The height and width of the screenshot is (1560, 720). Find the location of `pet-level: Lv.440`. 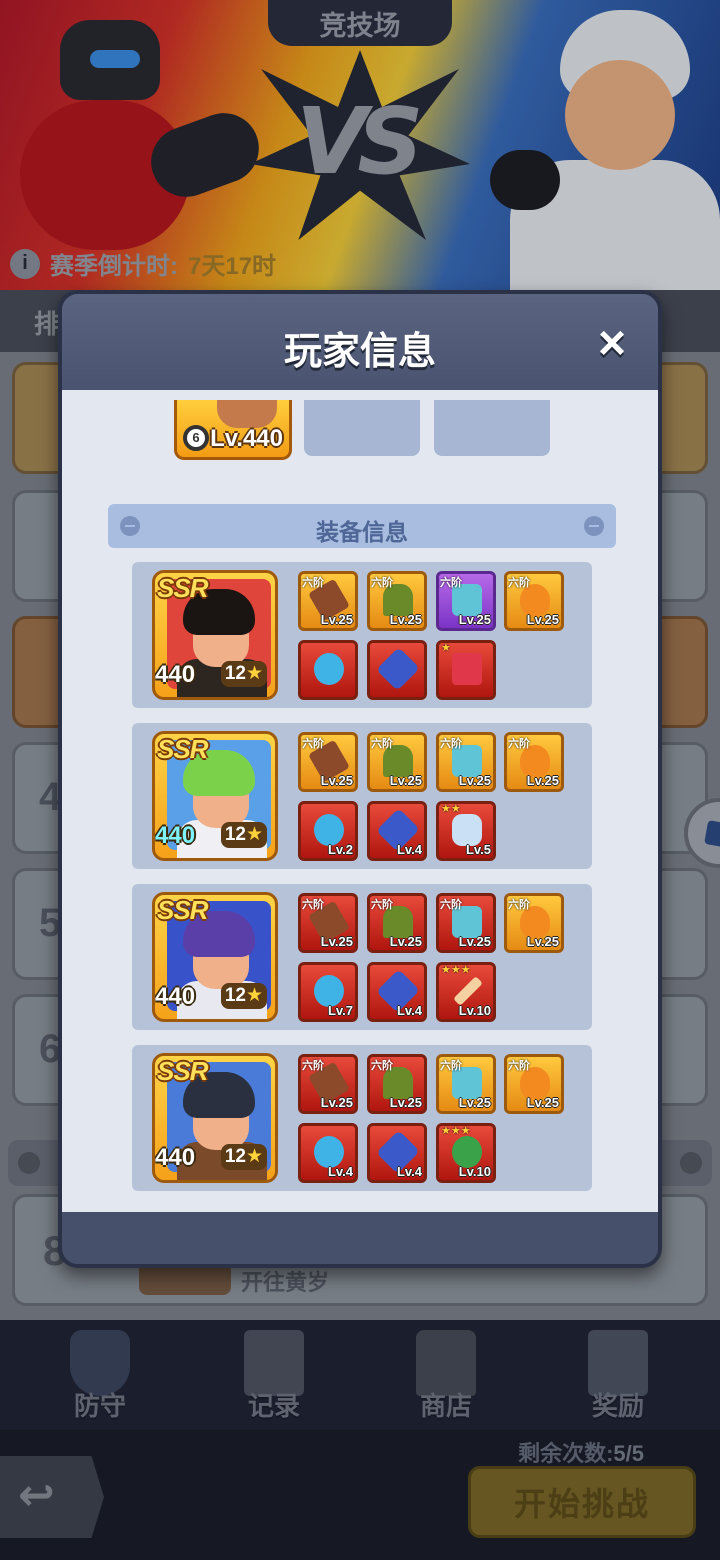

pet-level: Lv.440 is located at coordinates (246, 438).